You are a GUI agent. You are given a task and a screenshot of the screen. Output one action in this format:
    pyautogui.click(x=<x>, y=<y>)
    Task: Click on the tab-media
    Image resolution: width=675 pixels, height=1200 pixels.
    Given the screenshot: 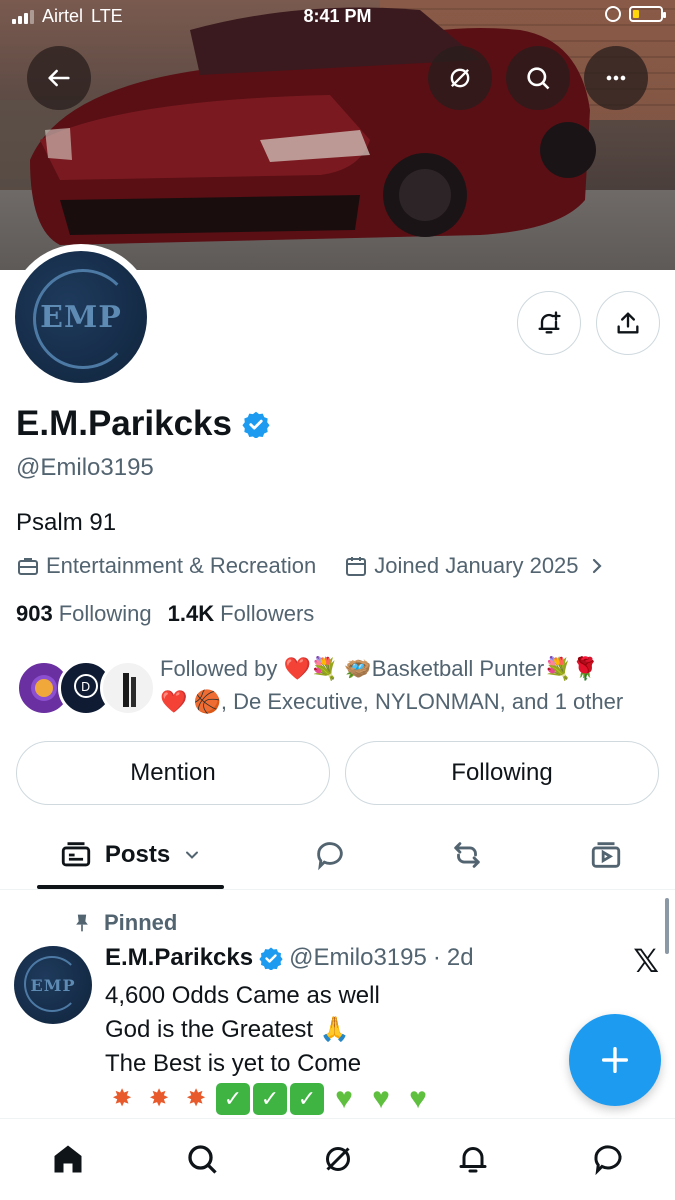 What is the action you would take?
    pyautogui.click(x=606, y=855)
    